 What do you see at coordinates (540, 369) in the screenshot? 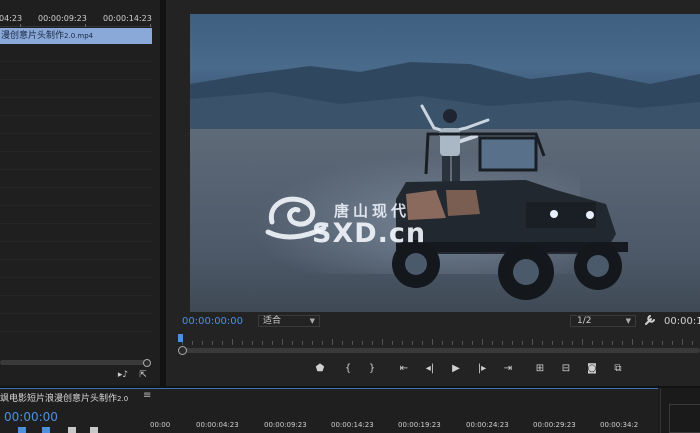
I see `lift-icon: ⊞` at bounding box center [540, 369].